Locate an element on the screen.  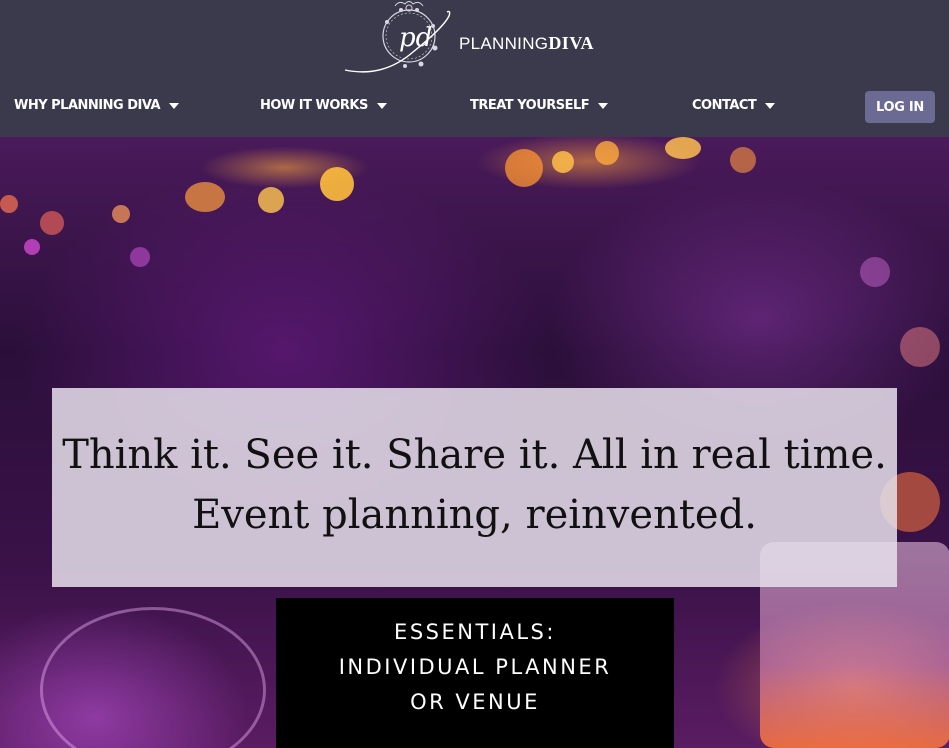
tagline-line-2: Event planning, reinvented. is located at coordinates (474, 515).